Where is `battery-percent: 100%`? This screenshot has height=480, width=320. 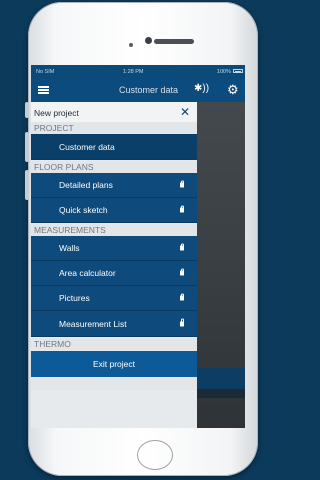
battery-percent: 100% is located at coordinates (223, 72).